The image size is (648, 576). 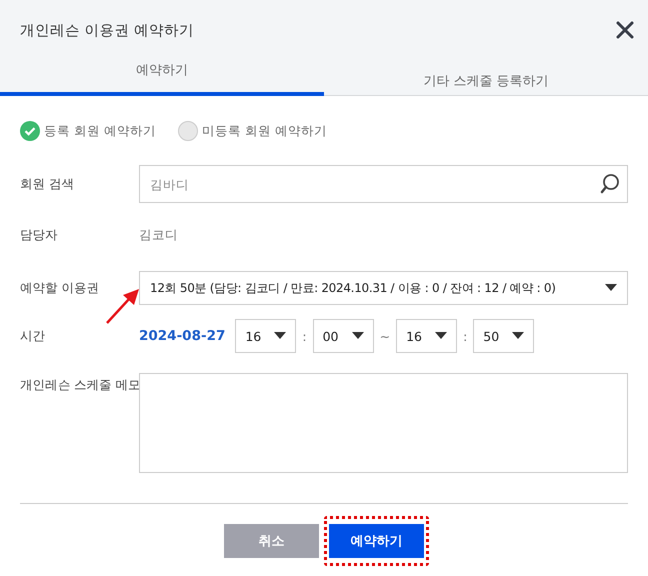 I want to click on close-icon, so click(x=625, y=30).